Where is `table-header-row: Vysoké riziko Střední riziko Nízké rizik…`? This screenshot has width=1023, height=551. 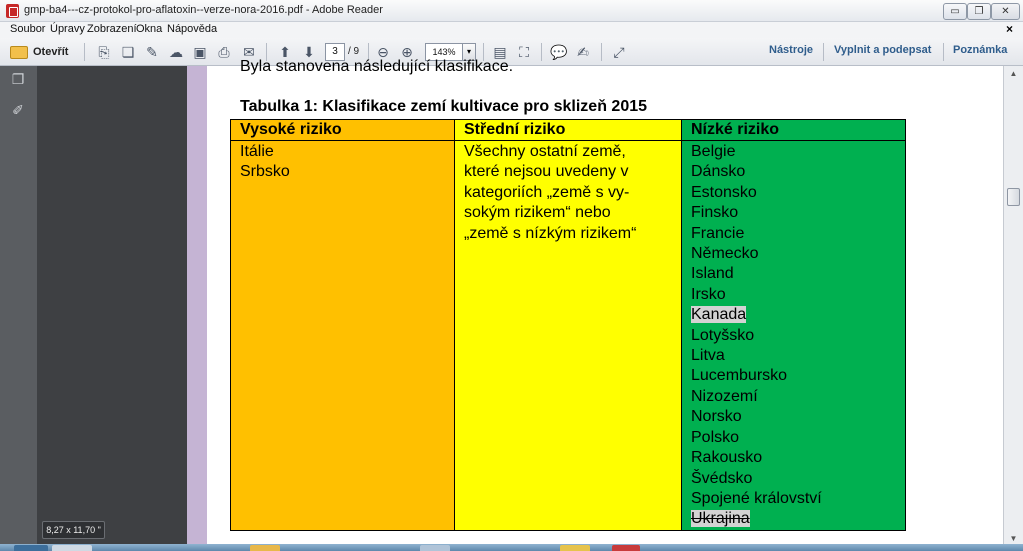 table-header-row: Vysoké riziko Střední riziko Nízké rizik… is located at coordinates (568, 130).